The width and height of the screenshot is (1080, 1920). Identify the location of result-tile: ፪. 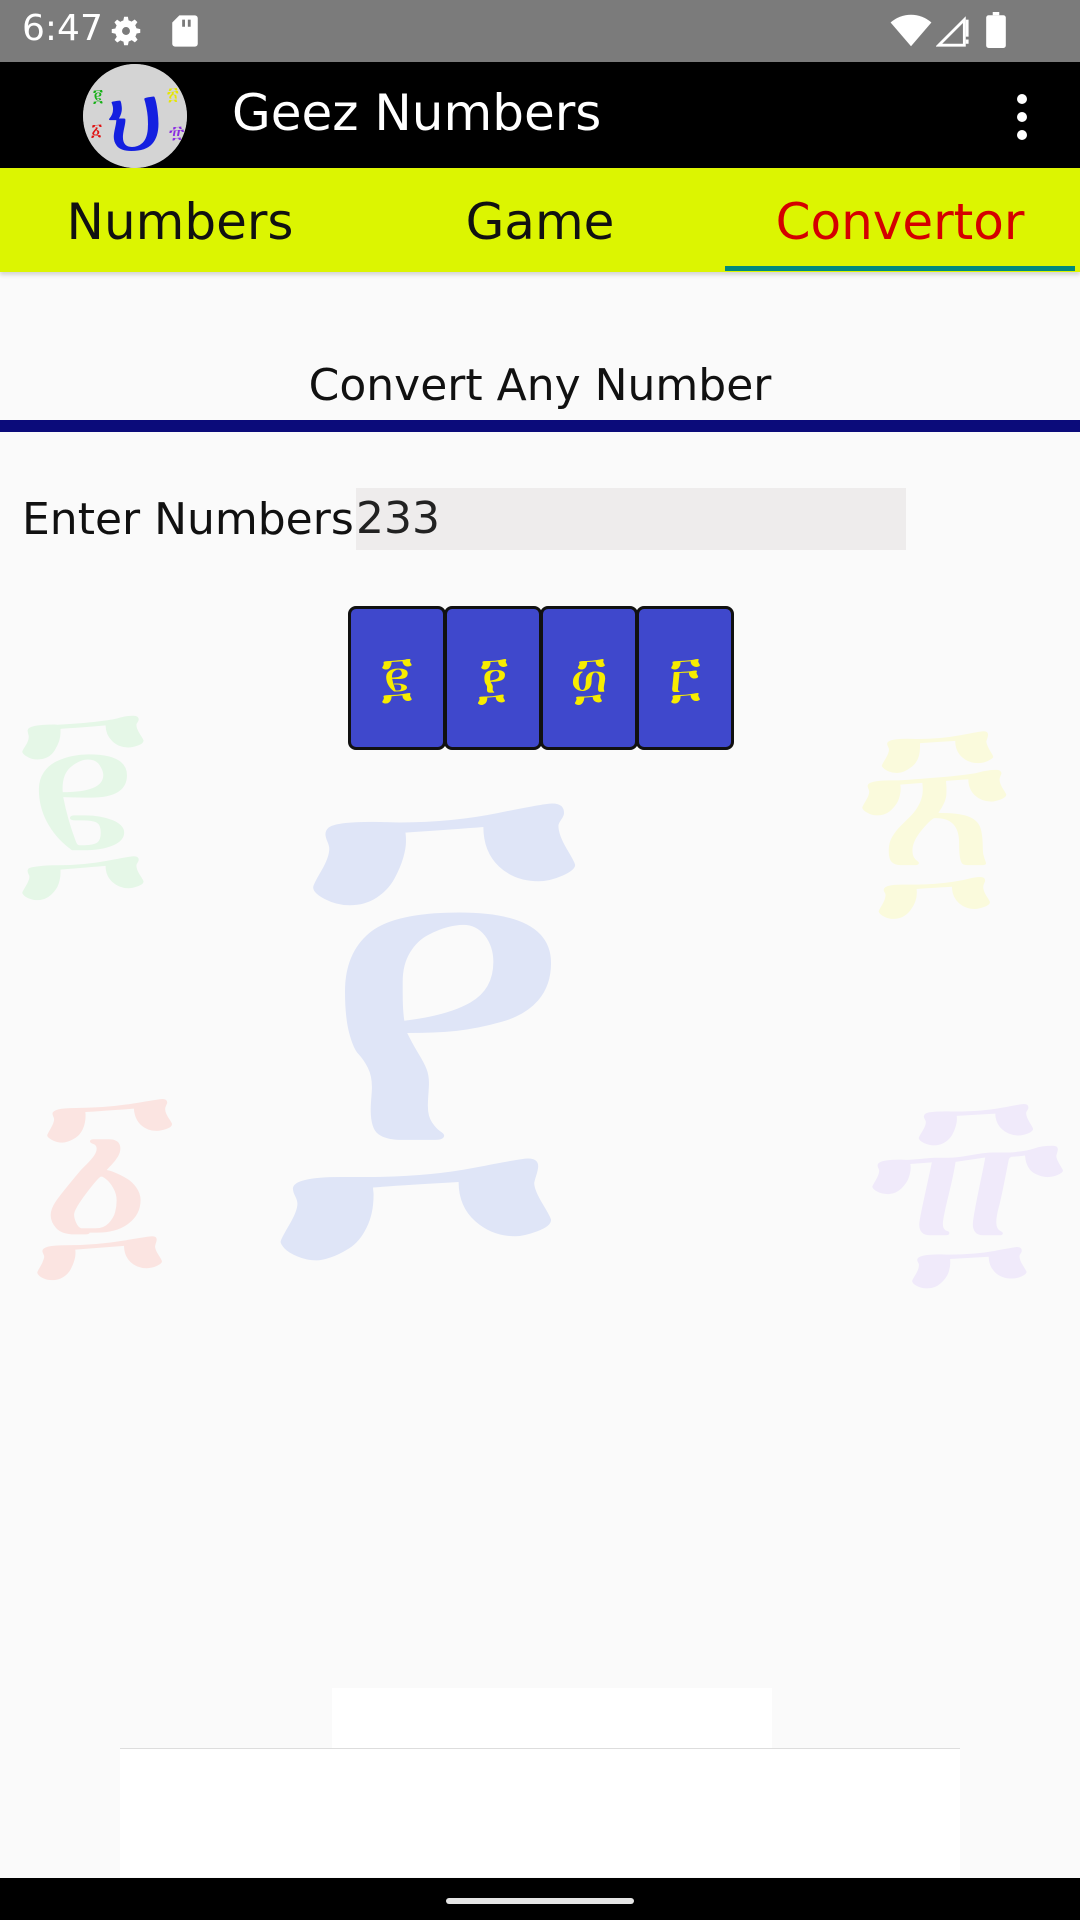
(397, 678).